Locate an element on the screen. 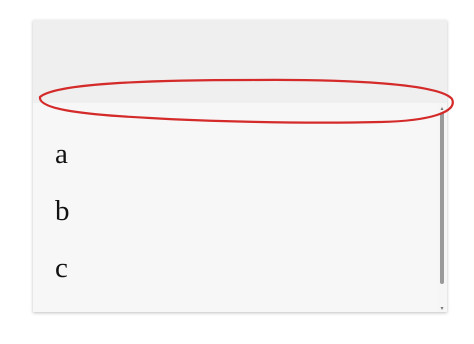 The height and width of the screenshot is (344, 474). vertical-scrollbar: ▴ ▾ is located at coordinates (442, 209).